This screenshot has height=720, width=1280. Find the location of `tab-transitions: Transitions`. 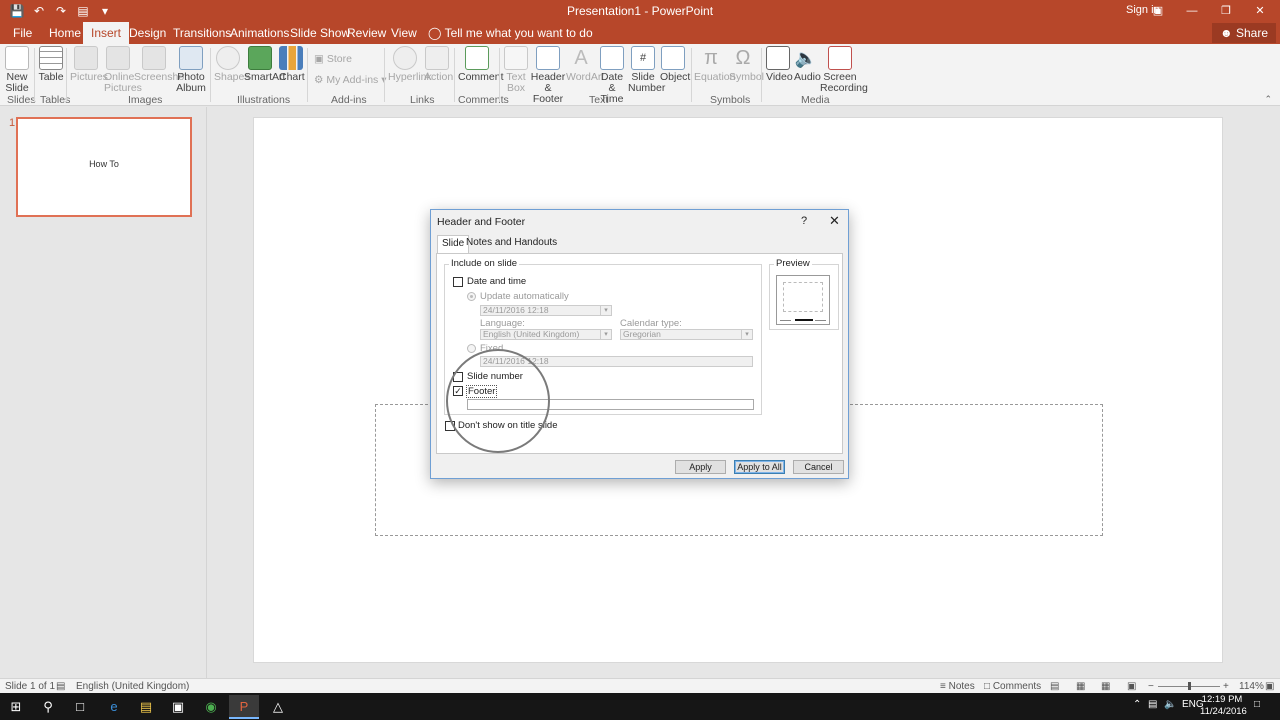

tab-transitions: Transitions is located at coordinates (202, 33).